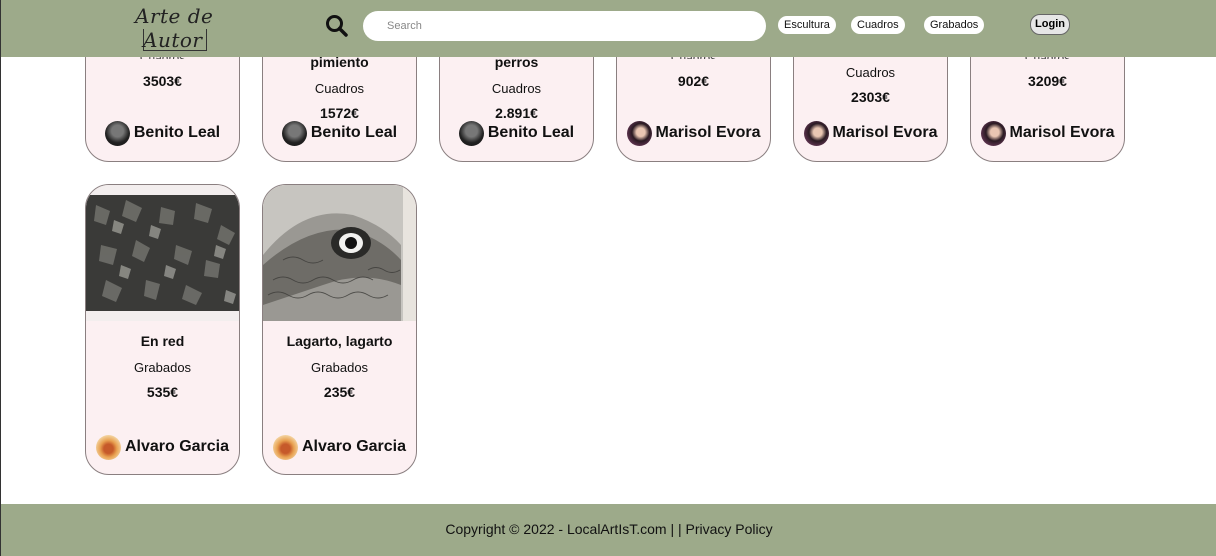 Image resolution: width=1216 pixels, height=556 pixels. What do you see at coordinates (1050, 24) in the screenshot?
I see `login-button: Login` at bounding box center [1050, 24].